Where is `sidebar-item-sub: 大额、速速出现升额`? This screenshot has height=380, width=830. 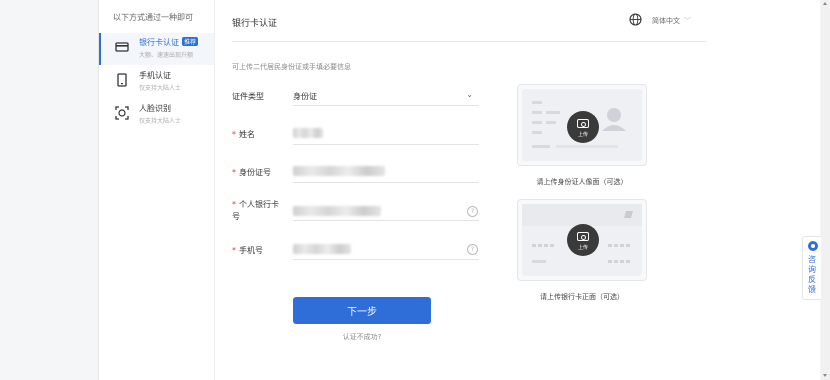
sidebar-item-sub: 大额、速速出现升额 is located at coordinates (166, 55).